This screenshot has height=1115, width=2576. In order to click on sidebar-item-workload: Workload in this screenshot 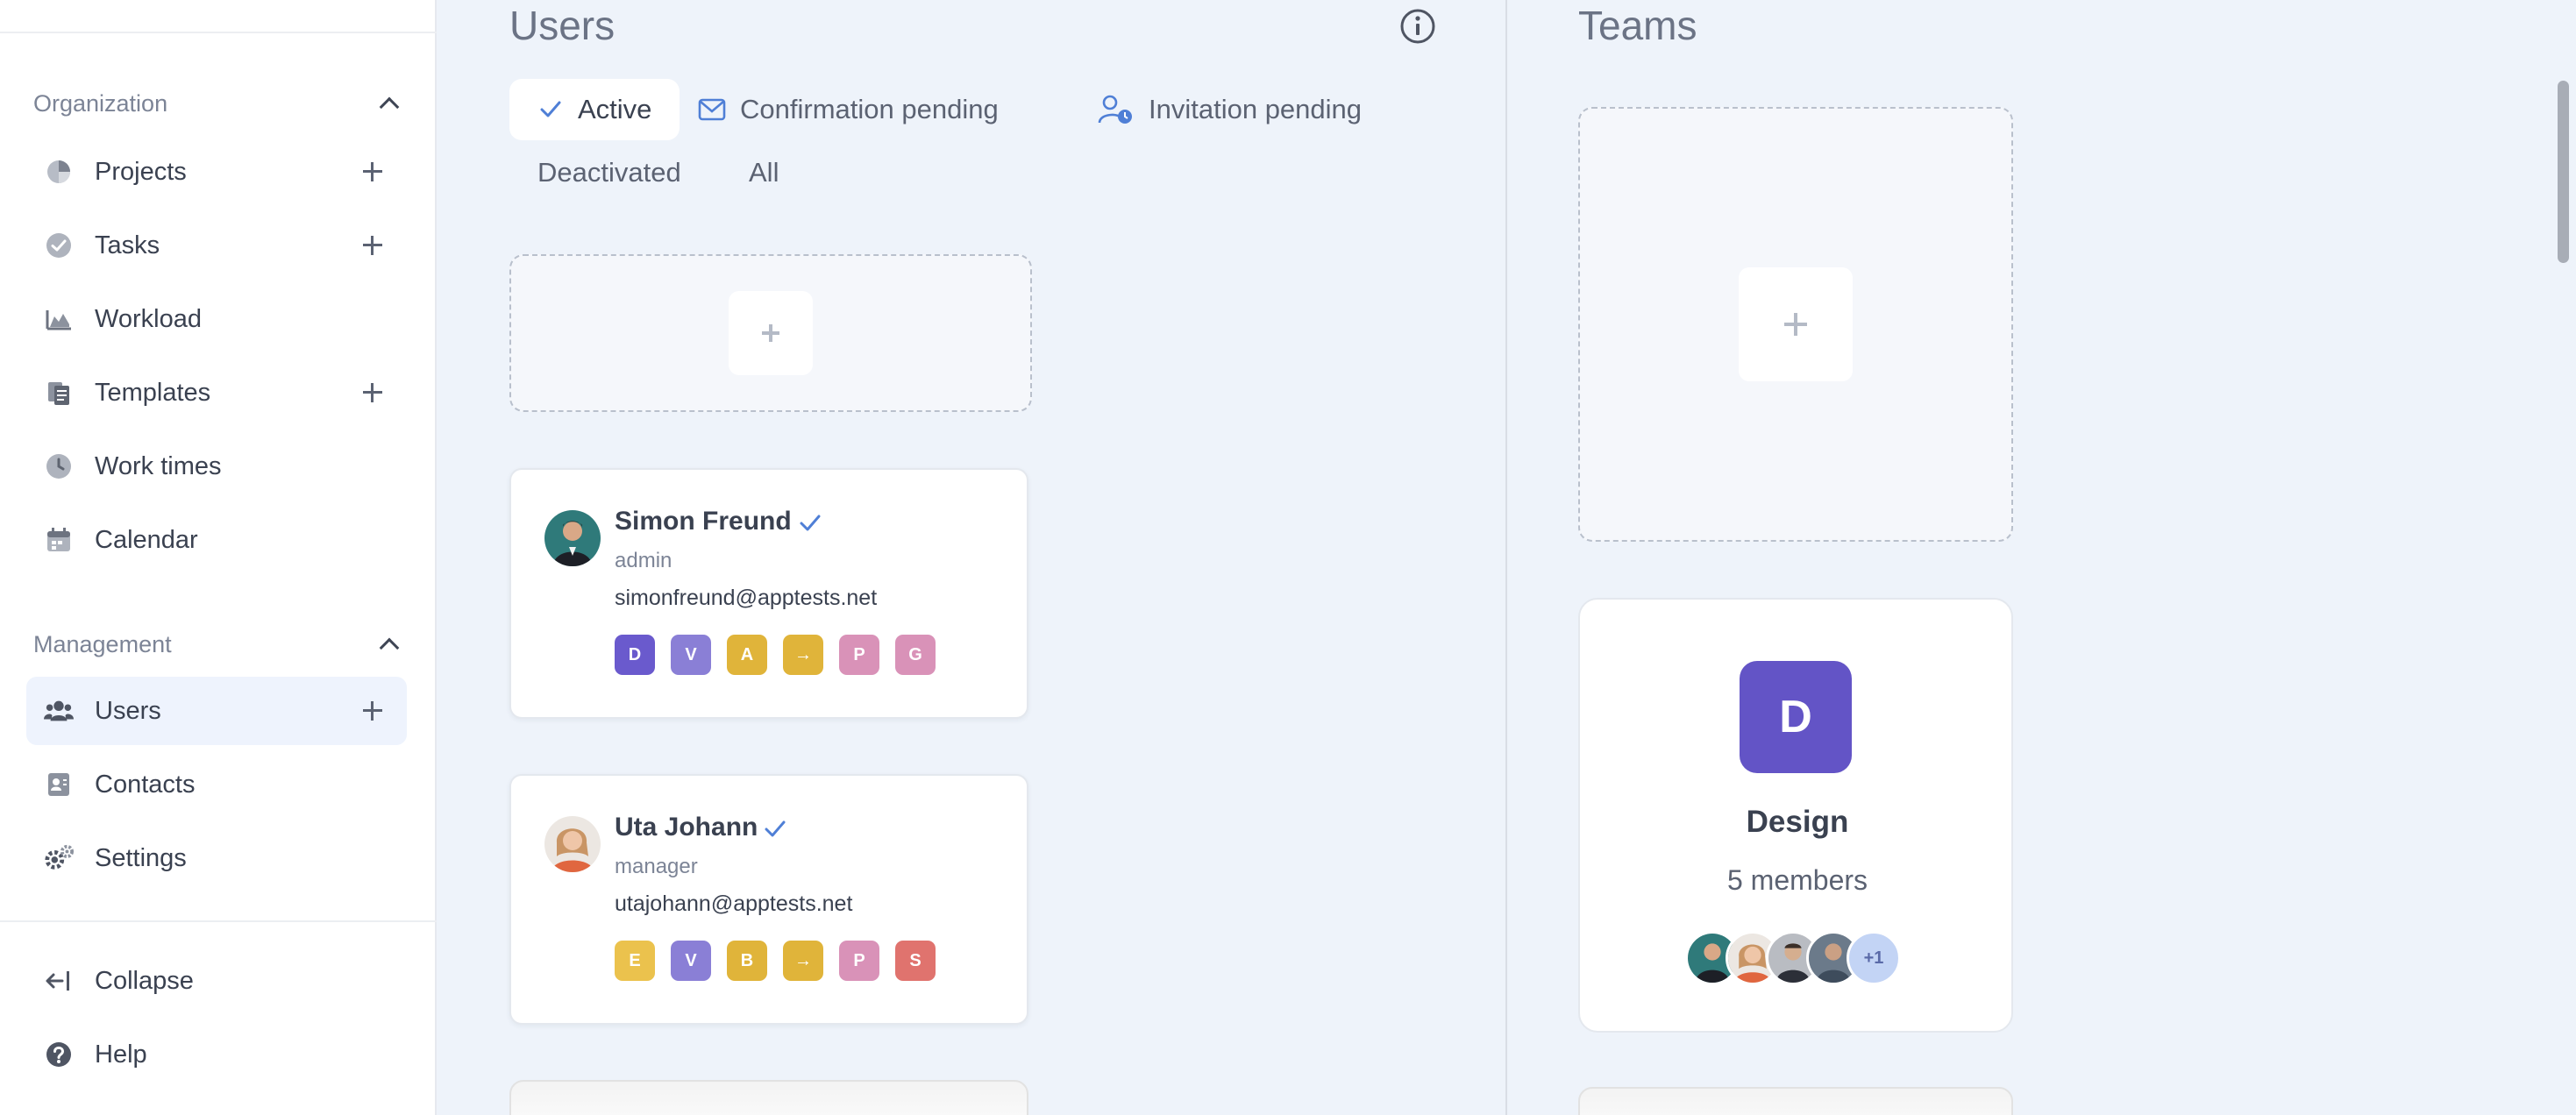, I will do `click(216, 319)`.